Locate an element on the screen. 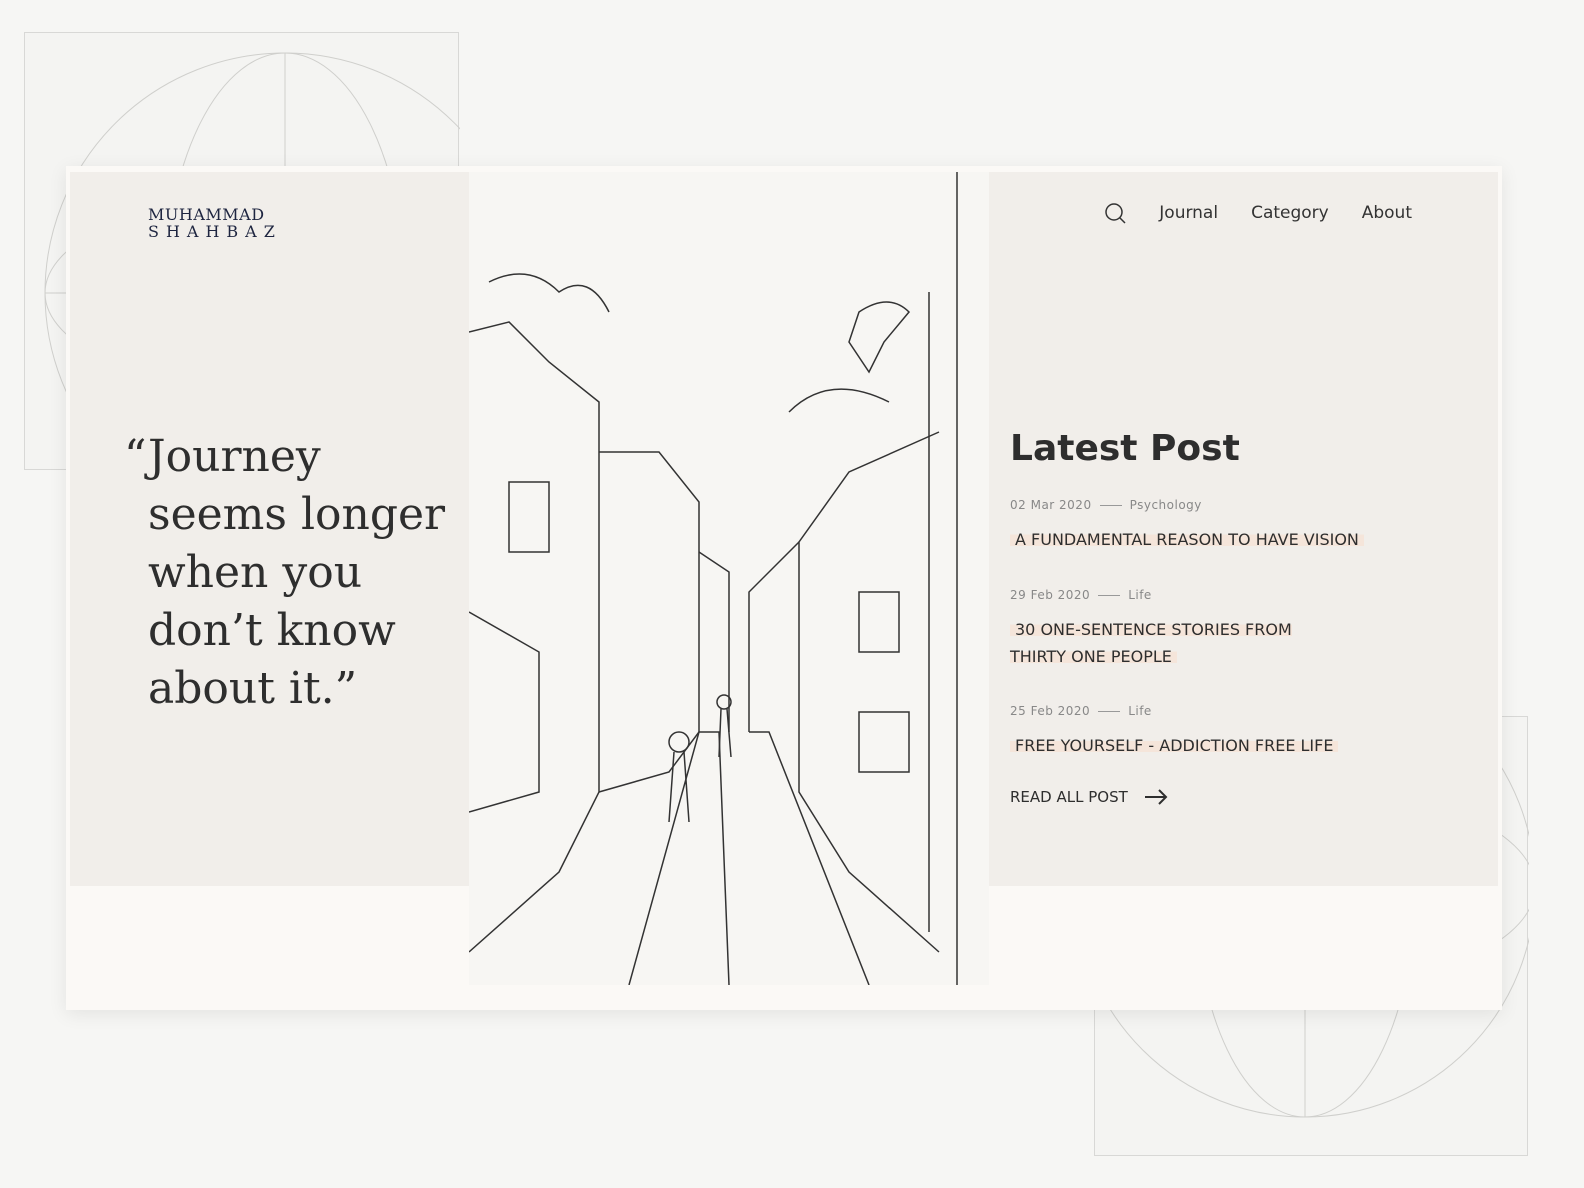 This screenshot has height=1188, width=1584. post-date: 25 Feb 2020 is located at coordinates (1050, 711).